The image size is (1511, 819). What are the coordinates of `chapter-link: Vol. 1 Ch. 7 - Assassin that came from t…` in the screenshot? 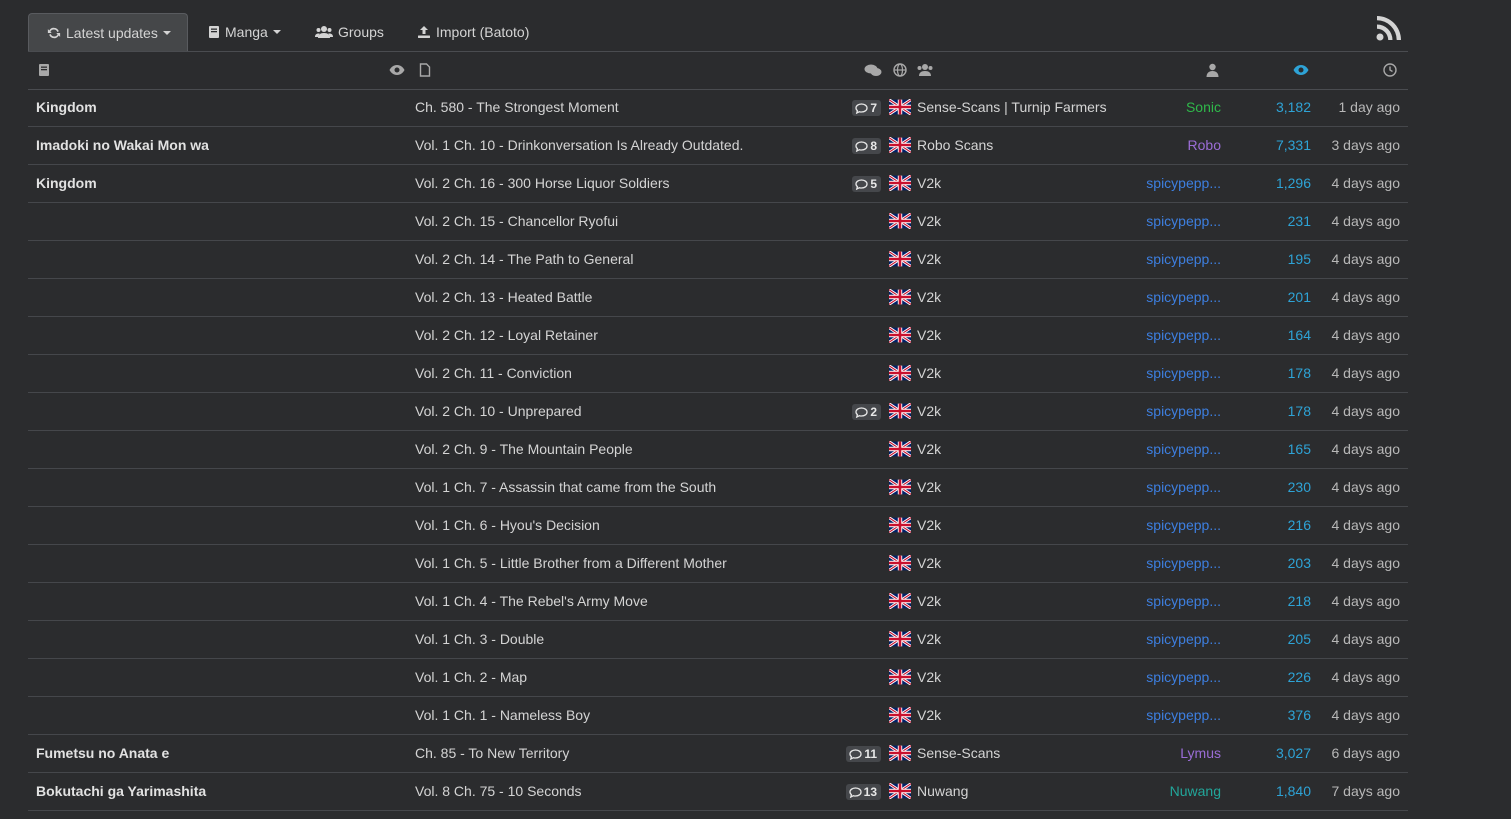 It's located at (565, 487).